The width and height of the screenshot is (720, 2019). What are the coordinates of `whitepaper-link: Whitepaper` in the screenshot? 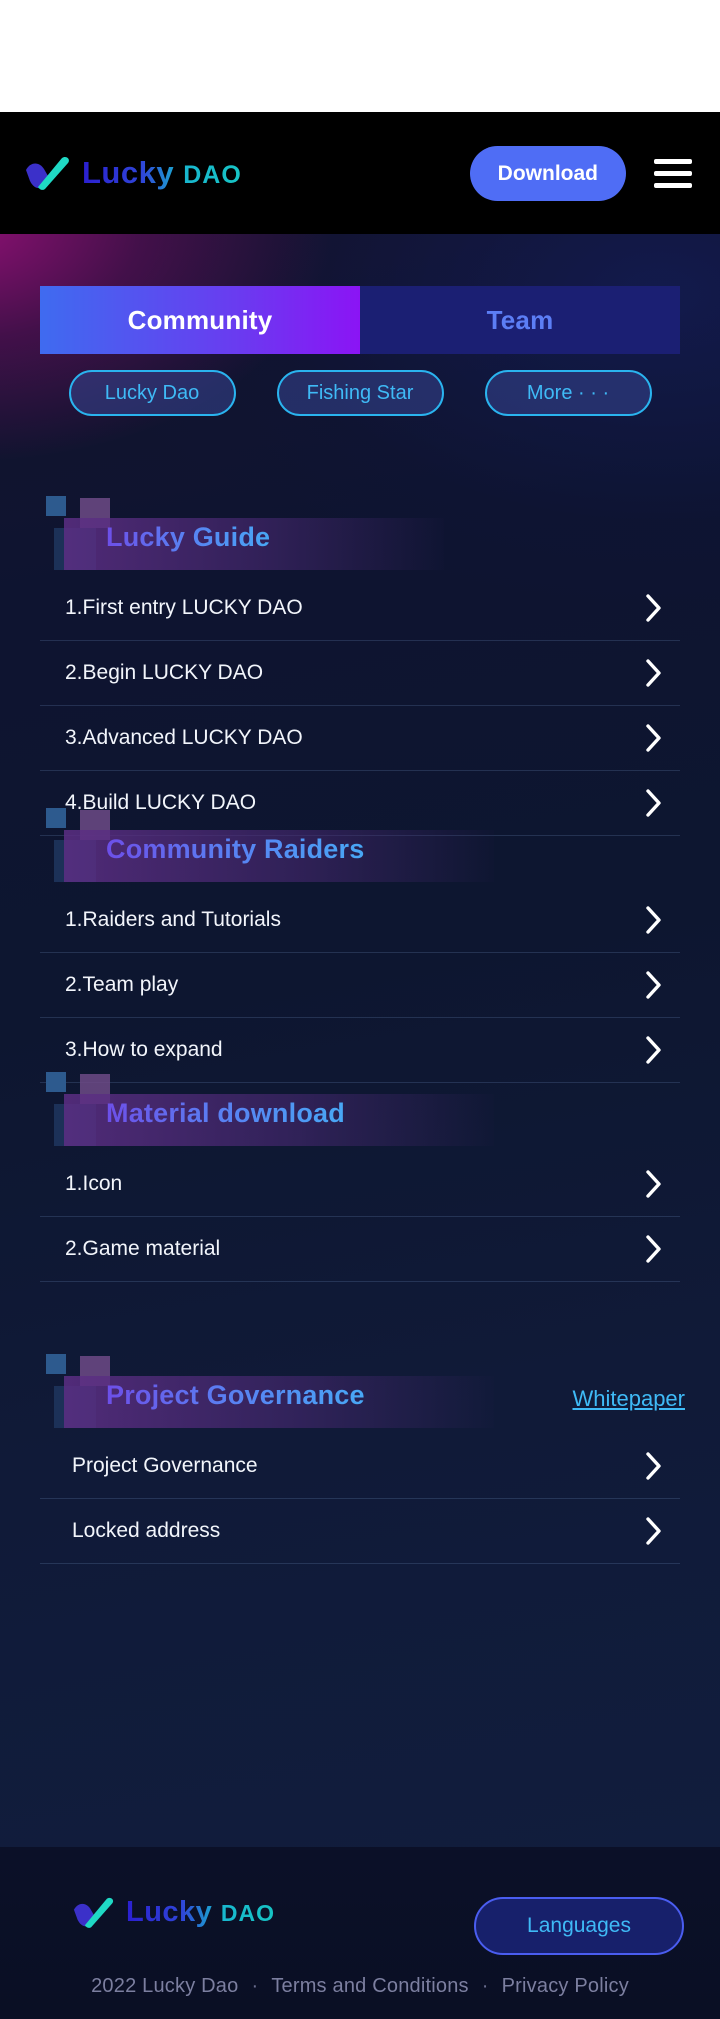 It's located at (628, 1399).